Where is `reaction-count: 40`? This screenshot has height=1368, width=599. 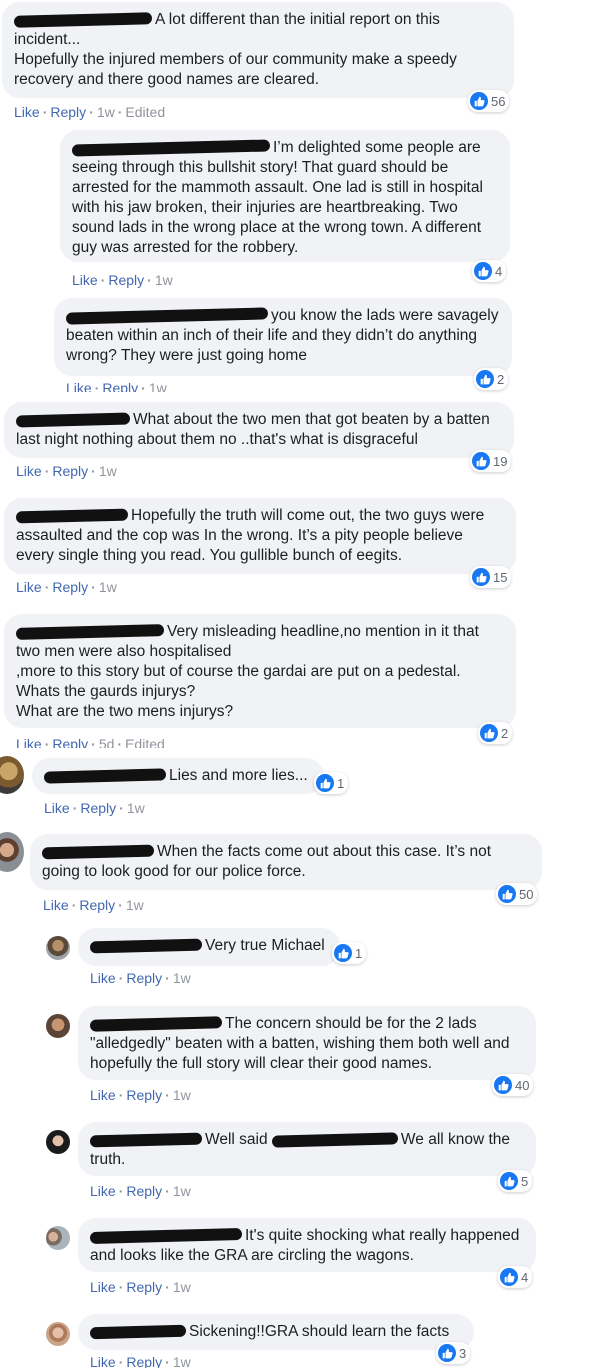 reaction-count: 40 is located at coordinates (513, 1085).